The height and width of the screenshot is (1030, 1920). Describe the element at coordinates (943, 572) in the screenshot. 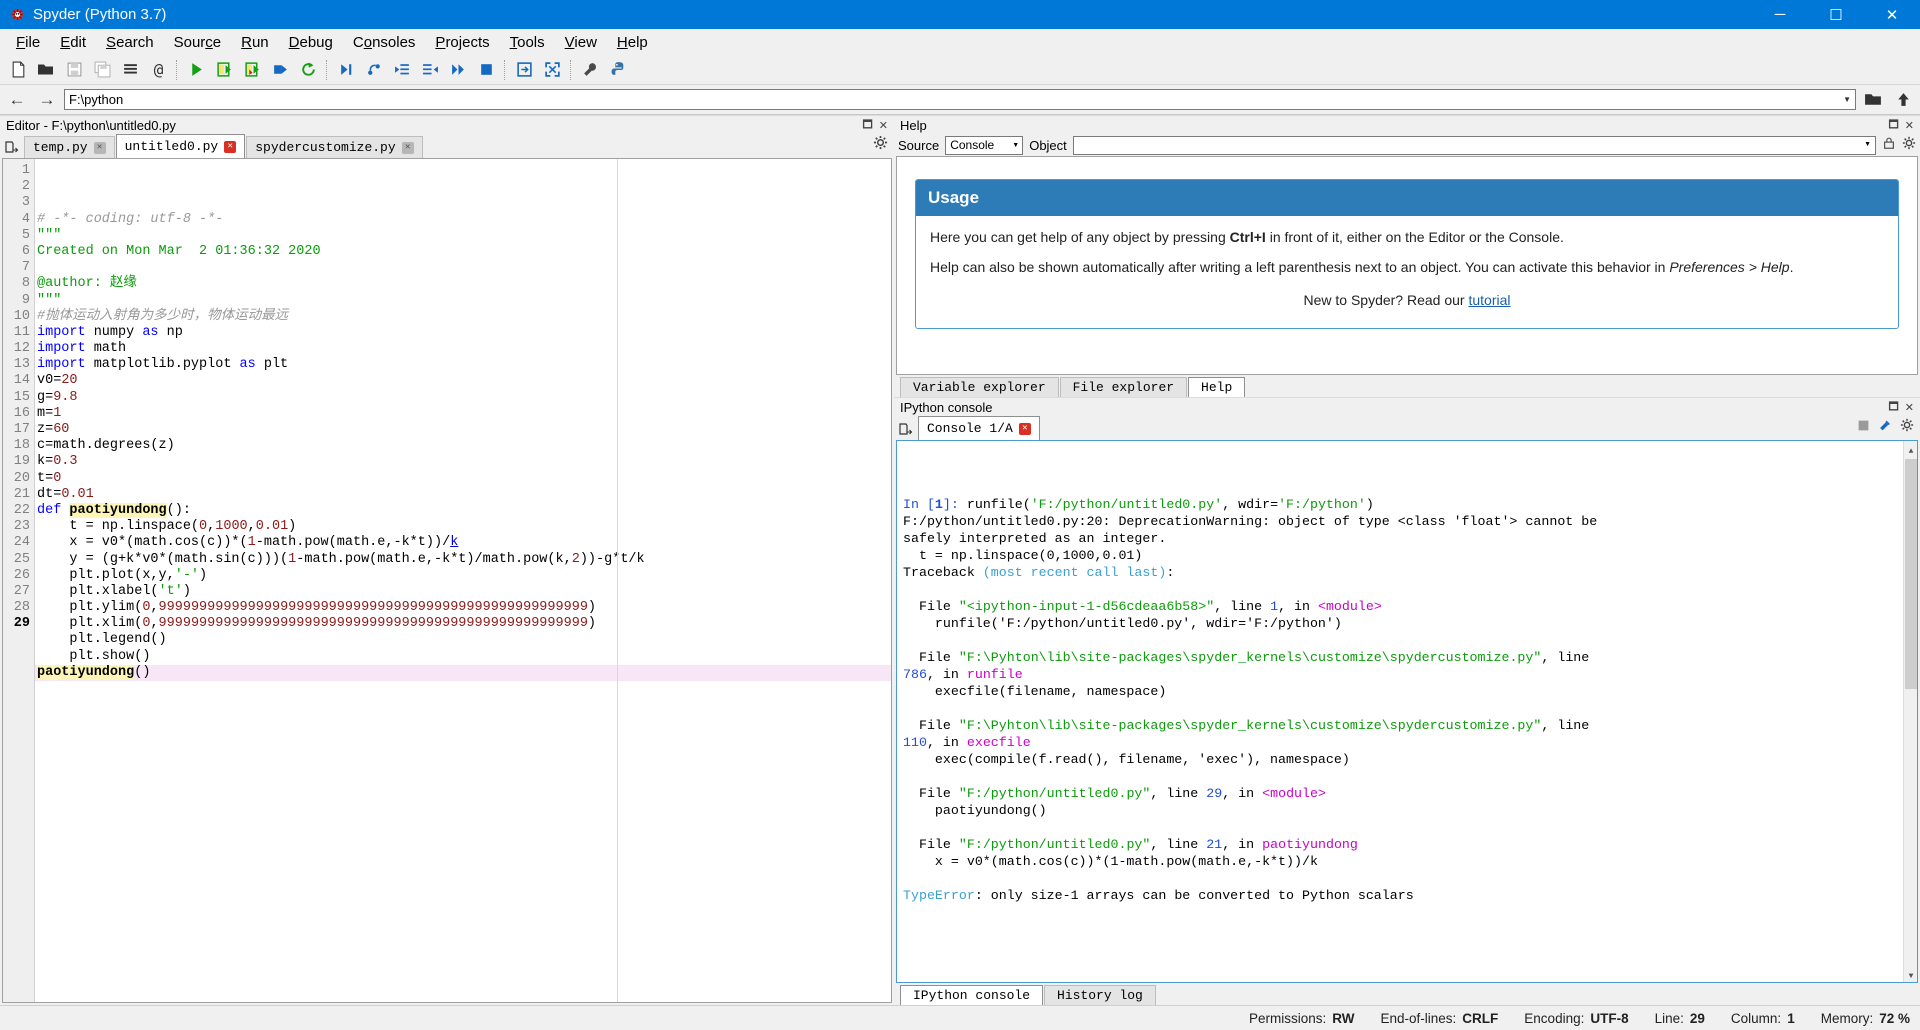

I see `console-token: Traceback` at that location.